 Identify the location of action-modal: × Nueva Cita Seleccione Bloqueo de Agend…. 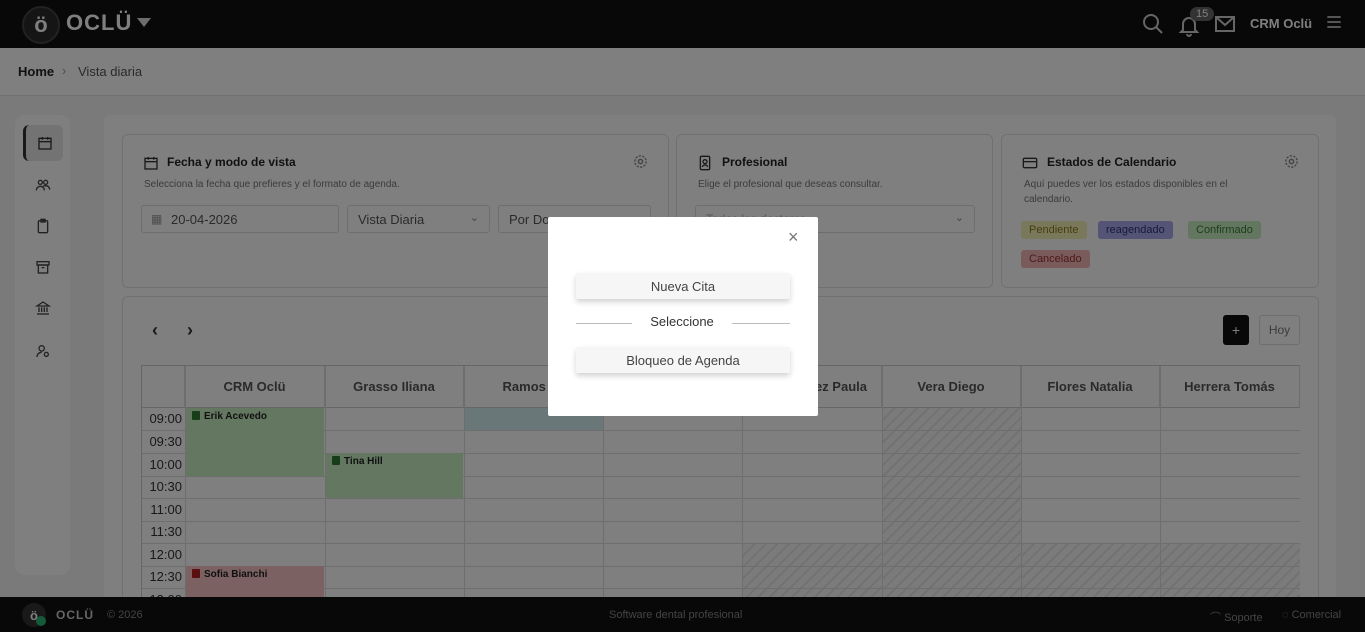
(683, 316).